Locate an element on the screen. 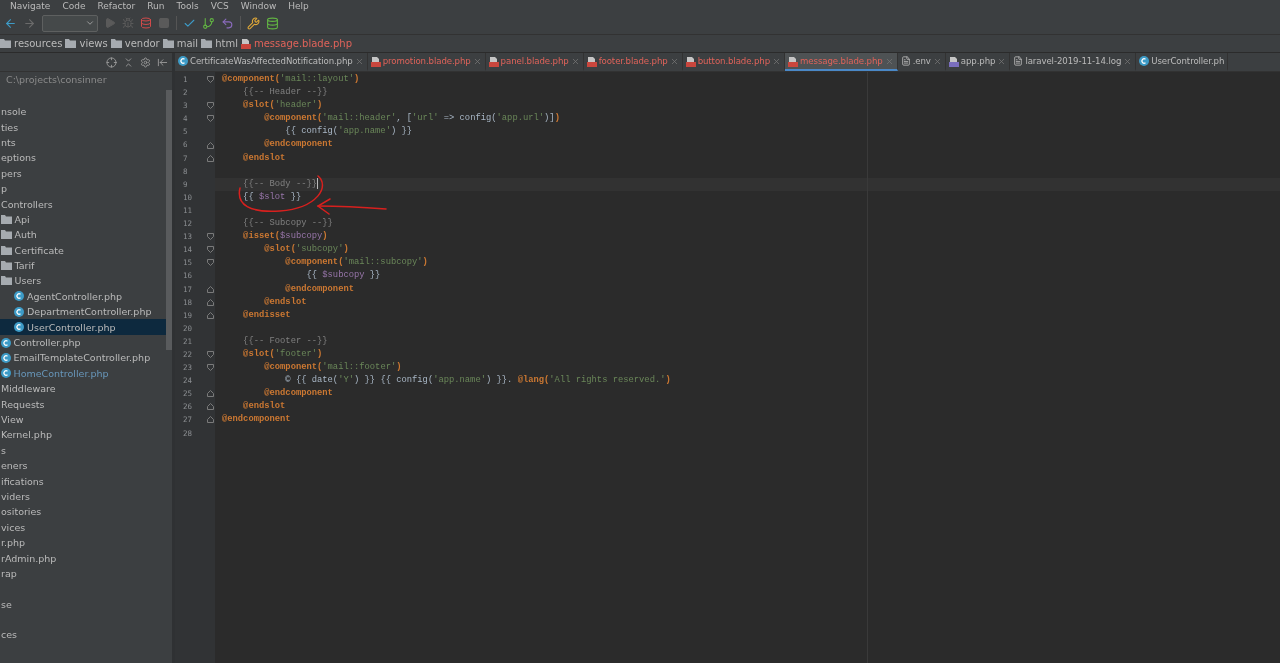 This screenshot has width=1280, height=663. tree-item: Controllers is located at coordinates (83, 204).